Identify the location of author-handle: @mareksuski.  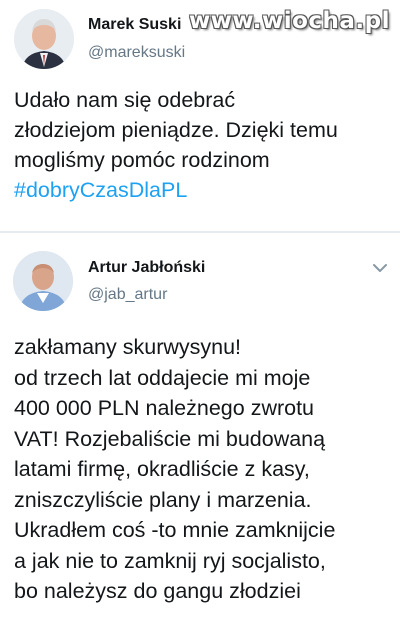
(136, 53).